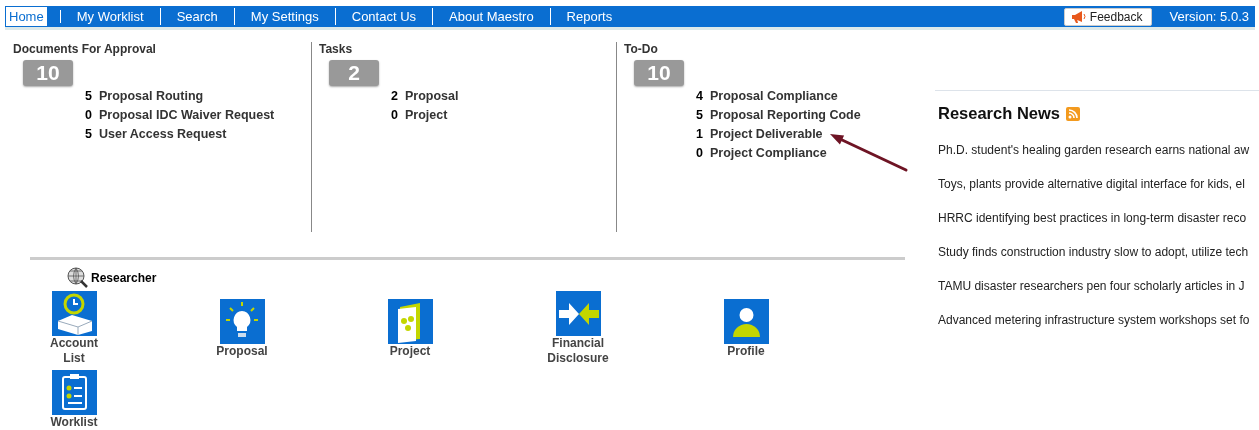 The height and width of the screenshot is (430, 1259). Describe the element at coordinates (1078, 16) in the screenshot. I see `megaphone-icon` at that location.